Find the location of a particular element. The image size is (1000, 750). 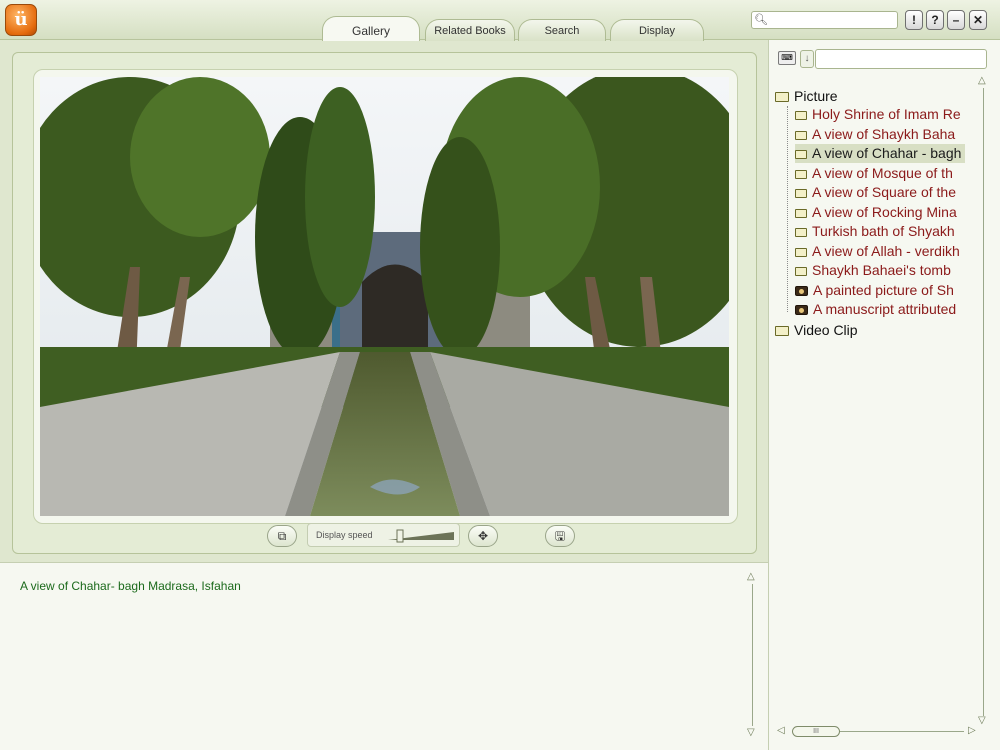

tree-scroll-left-icon: ◁ is located at coordinates (781, 731).